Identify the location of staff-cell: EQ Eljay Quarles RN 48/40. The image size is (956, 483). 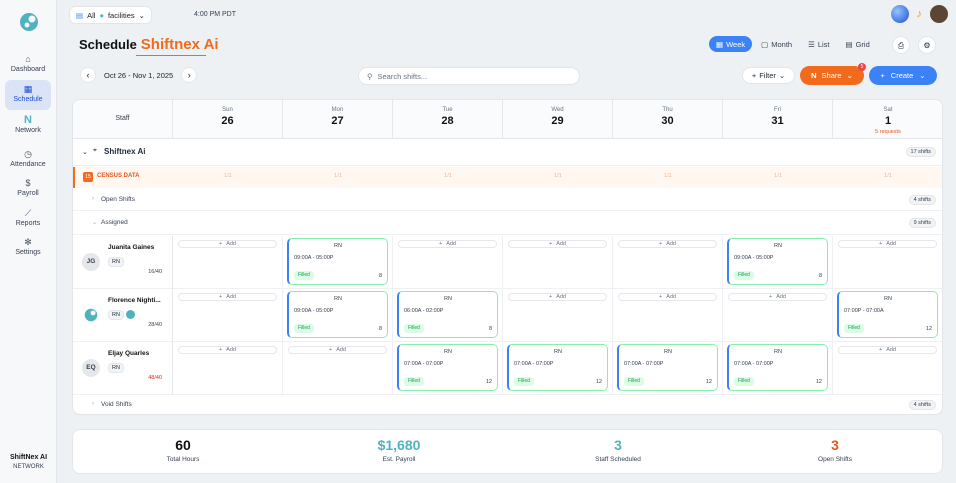
(123, 368).